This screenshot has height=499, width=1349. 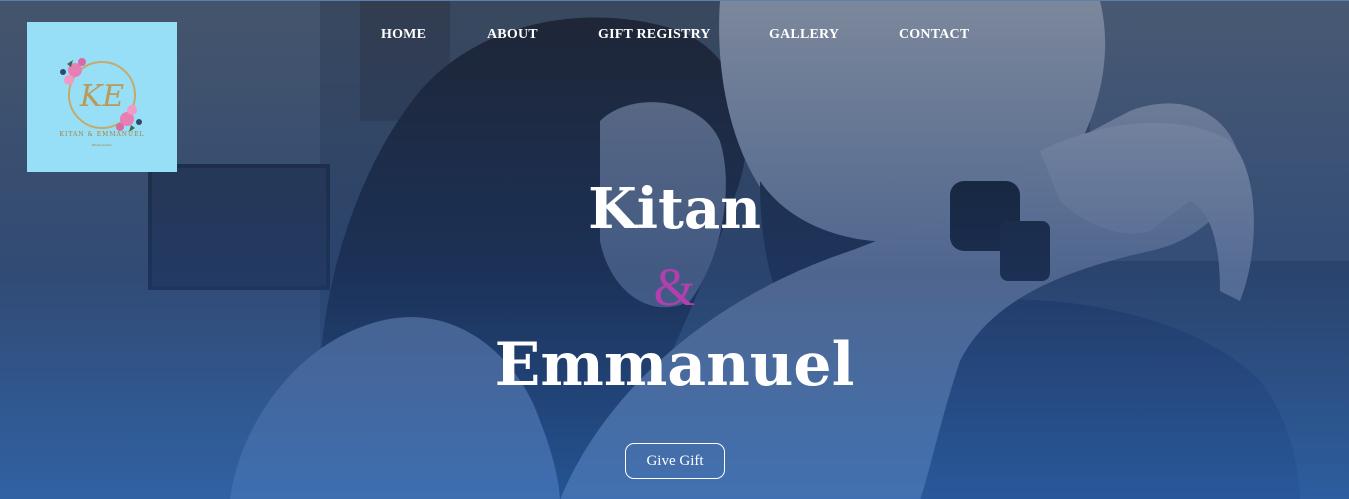 What do you see at coordinates (675, 461) in the screenshot?
I see `give-gift-button: Give Gift` at bounding box center [675, 461].